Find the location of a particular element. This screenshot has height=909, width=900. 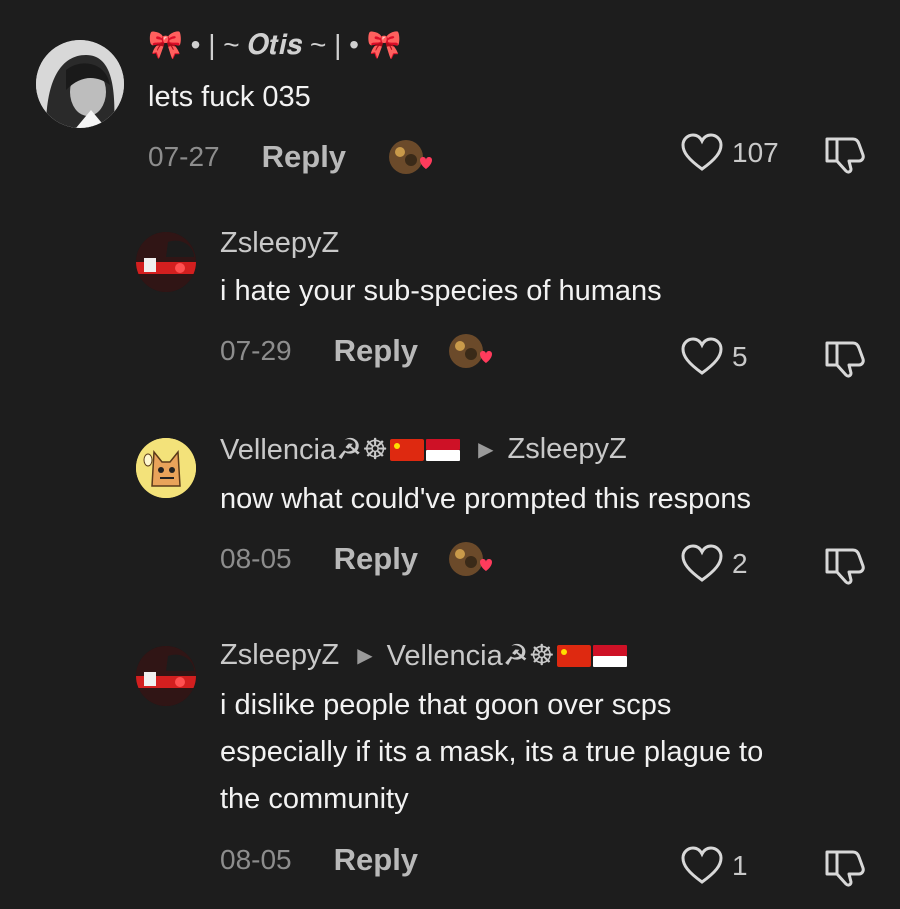

comment-line: lets fuck 035 is located at coordinates (229, 97).